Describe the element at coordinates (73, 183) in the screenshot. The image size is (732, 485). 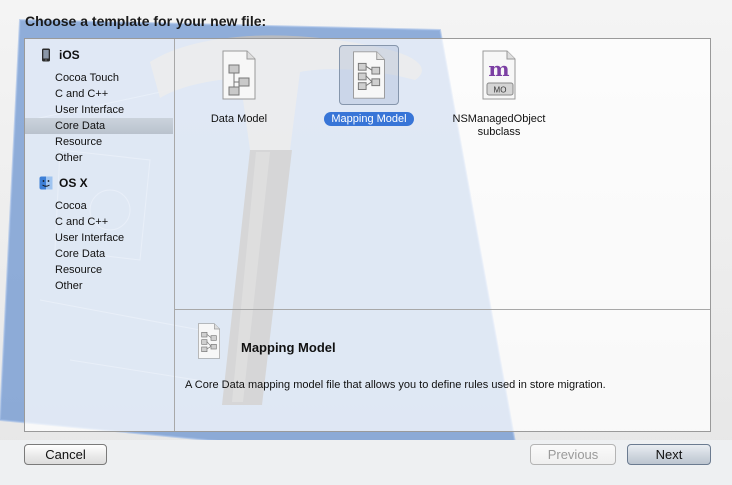
I see `sidebar-group-label: OS X` at that location.